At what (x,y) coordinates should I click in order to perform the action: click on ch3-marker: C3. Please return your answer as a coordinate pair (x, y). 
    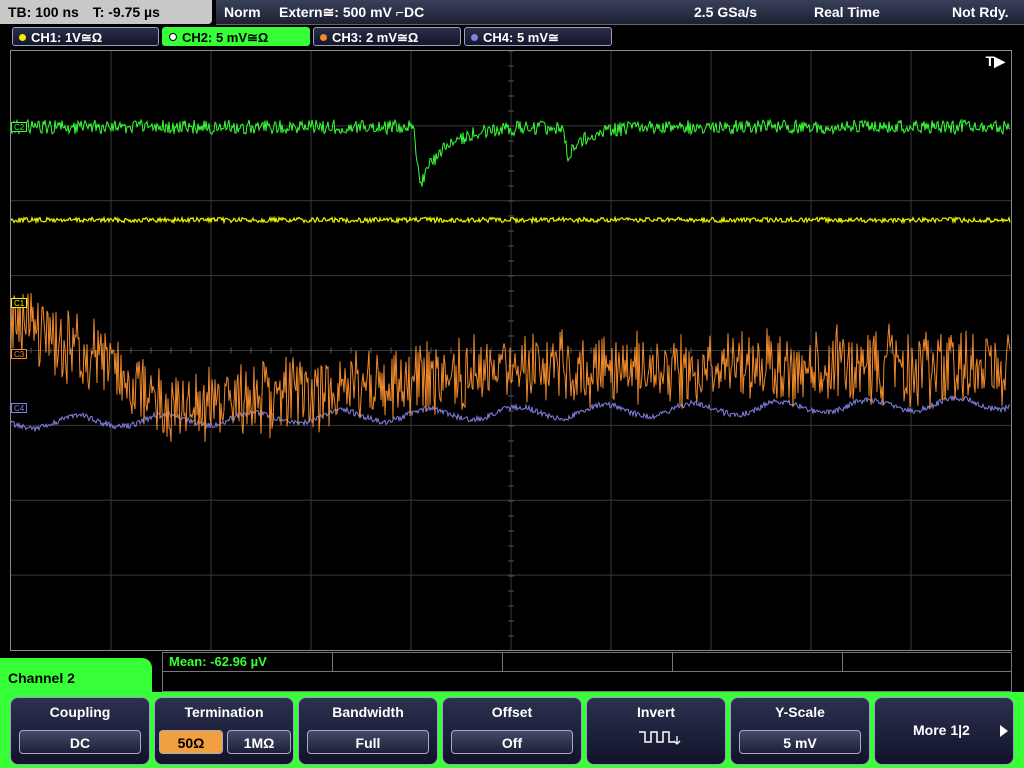
    Looking at the image, I should click on (19, 354).